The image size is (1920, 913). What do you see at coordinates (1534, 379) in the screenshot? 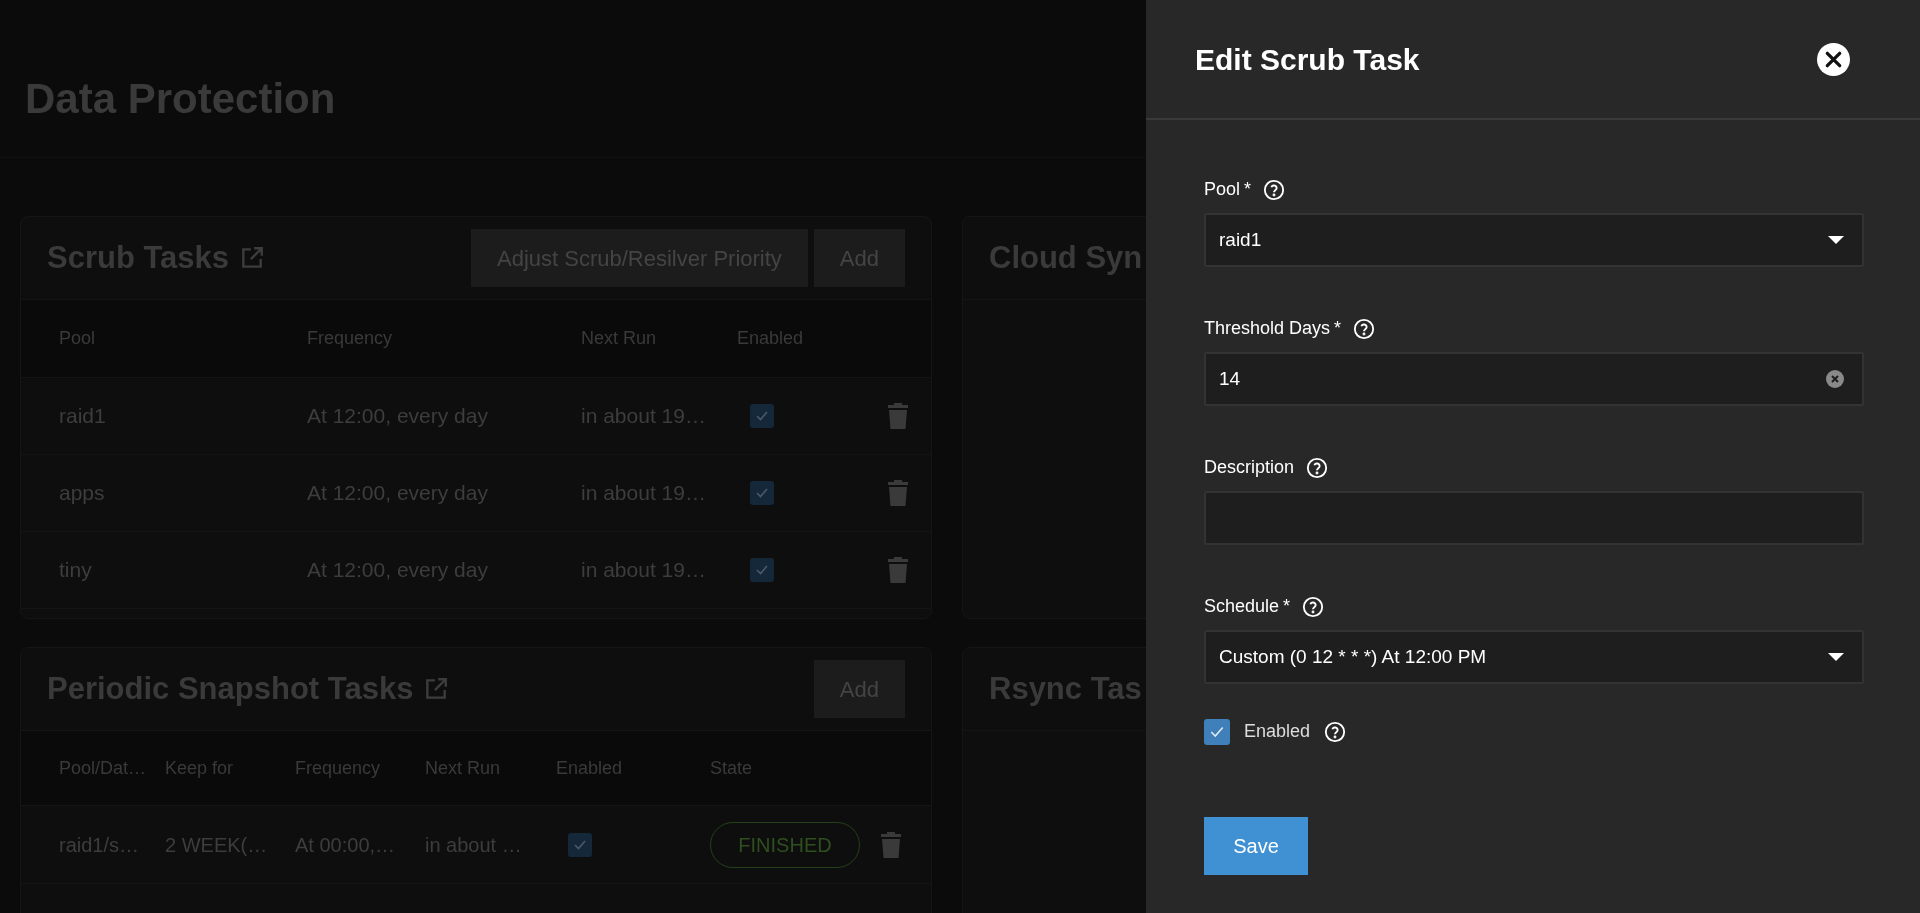
I see `input-field: 14` at bounding box center [1534, 379].